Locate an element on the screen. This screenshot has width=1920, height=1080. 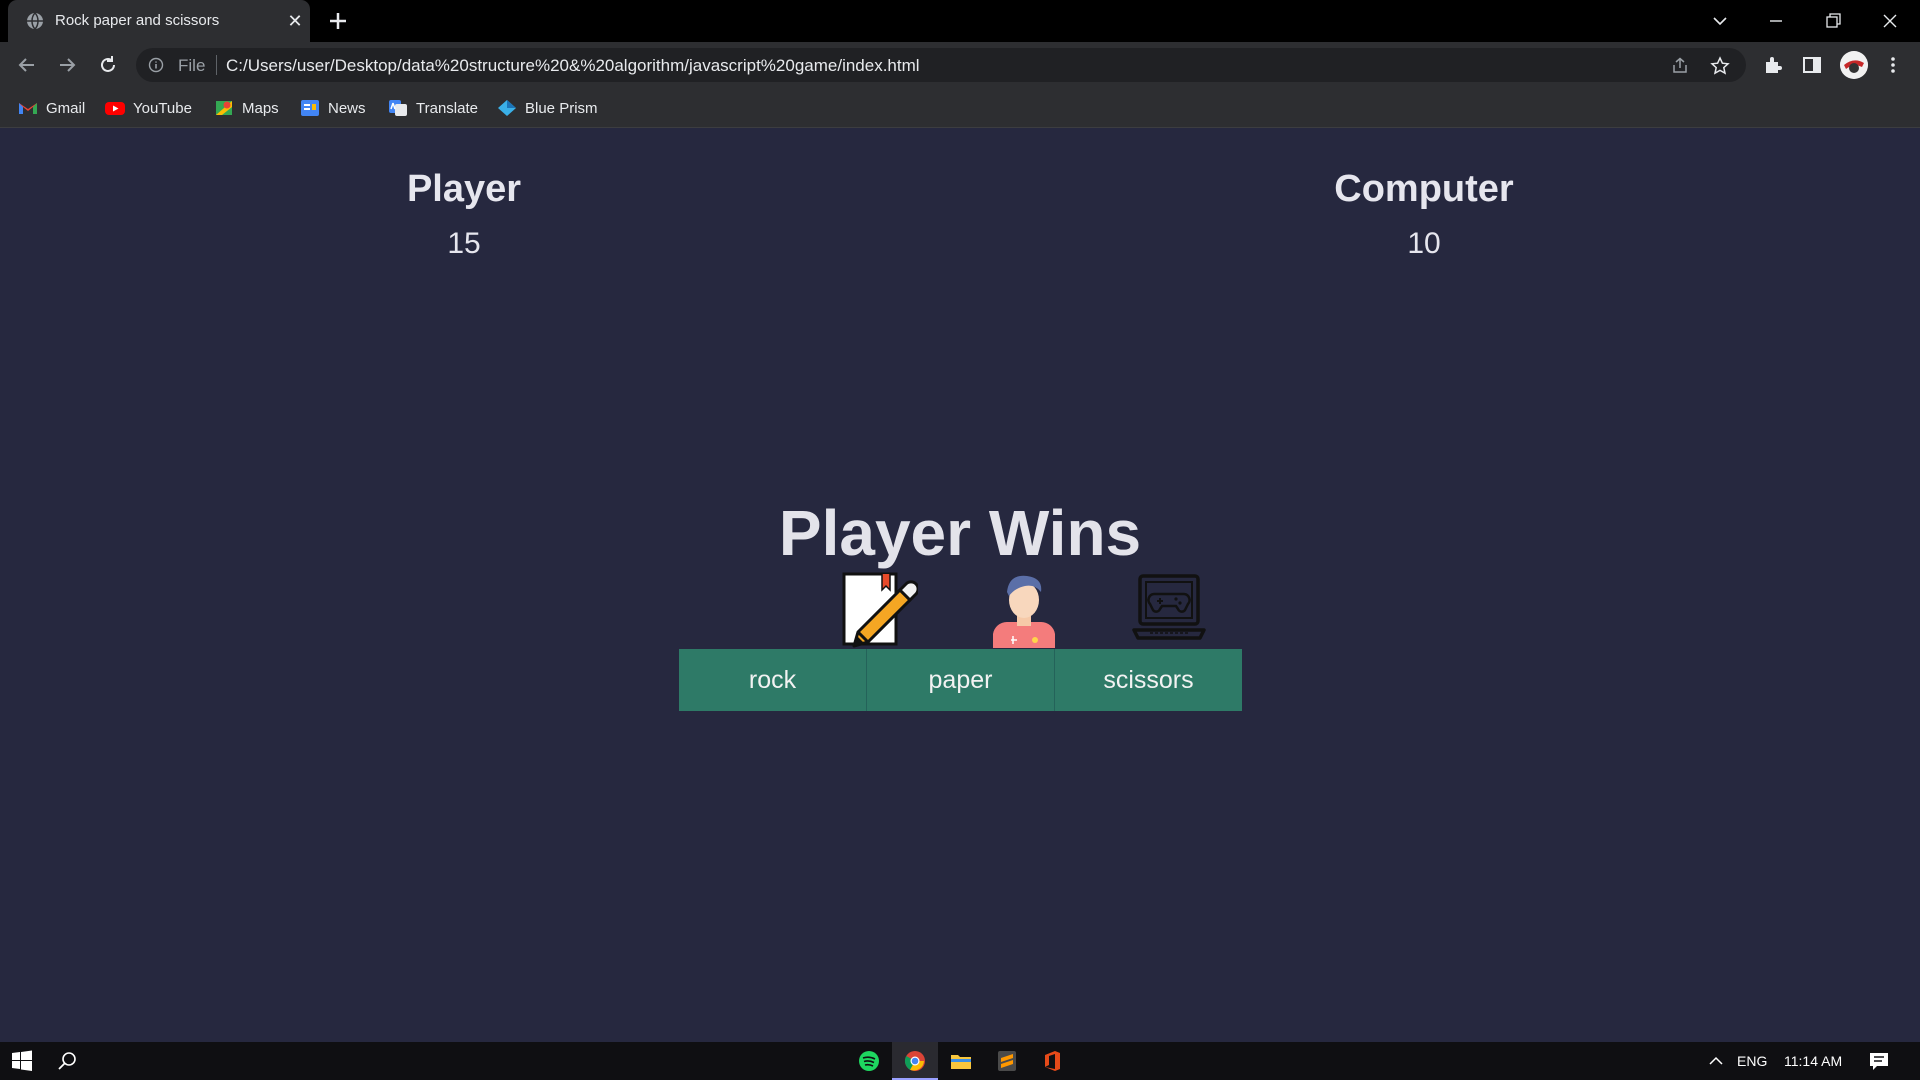
file-explorer-icon is located at coordinates (961, 1061).